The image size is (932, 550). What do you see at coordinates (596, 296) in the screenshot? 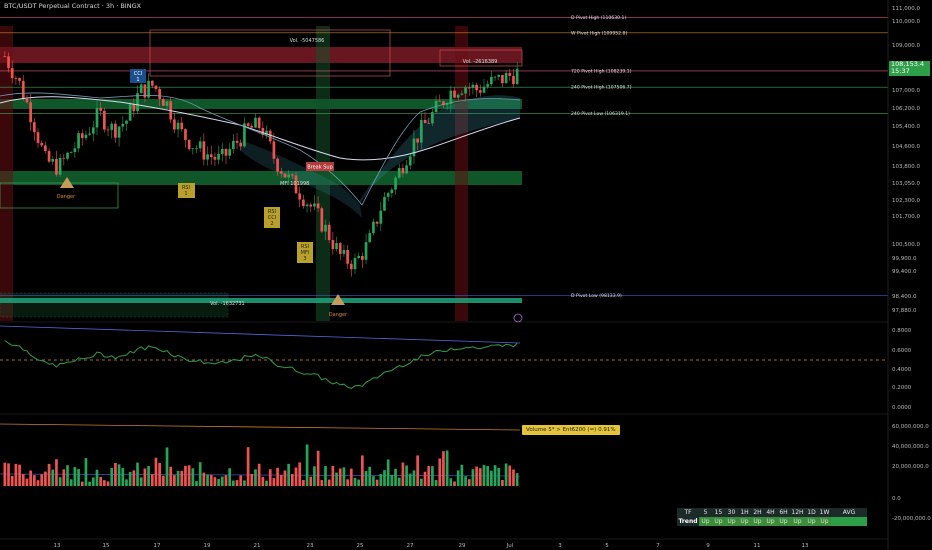
I see `pivot-level-label: D Pivot Low (98133.9)` at bounding box center [596, 296].